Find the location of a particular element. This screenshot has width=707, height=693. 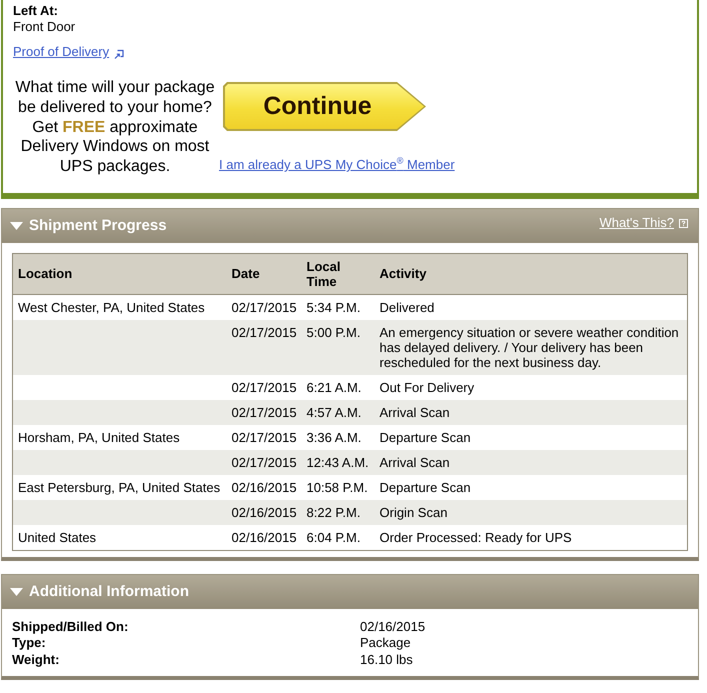

new-window-icon is located at coordinates (119, 53).